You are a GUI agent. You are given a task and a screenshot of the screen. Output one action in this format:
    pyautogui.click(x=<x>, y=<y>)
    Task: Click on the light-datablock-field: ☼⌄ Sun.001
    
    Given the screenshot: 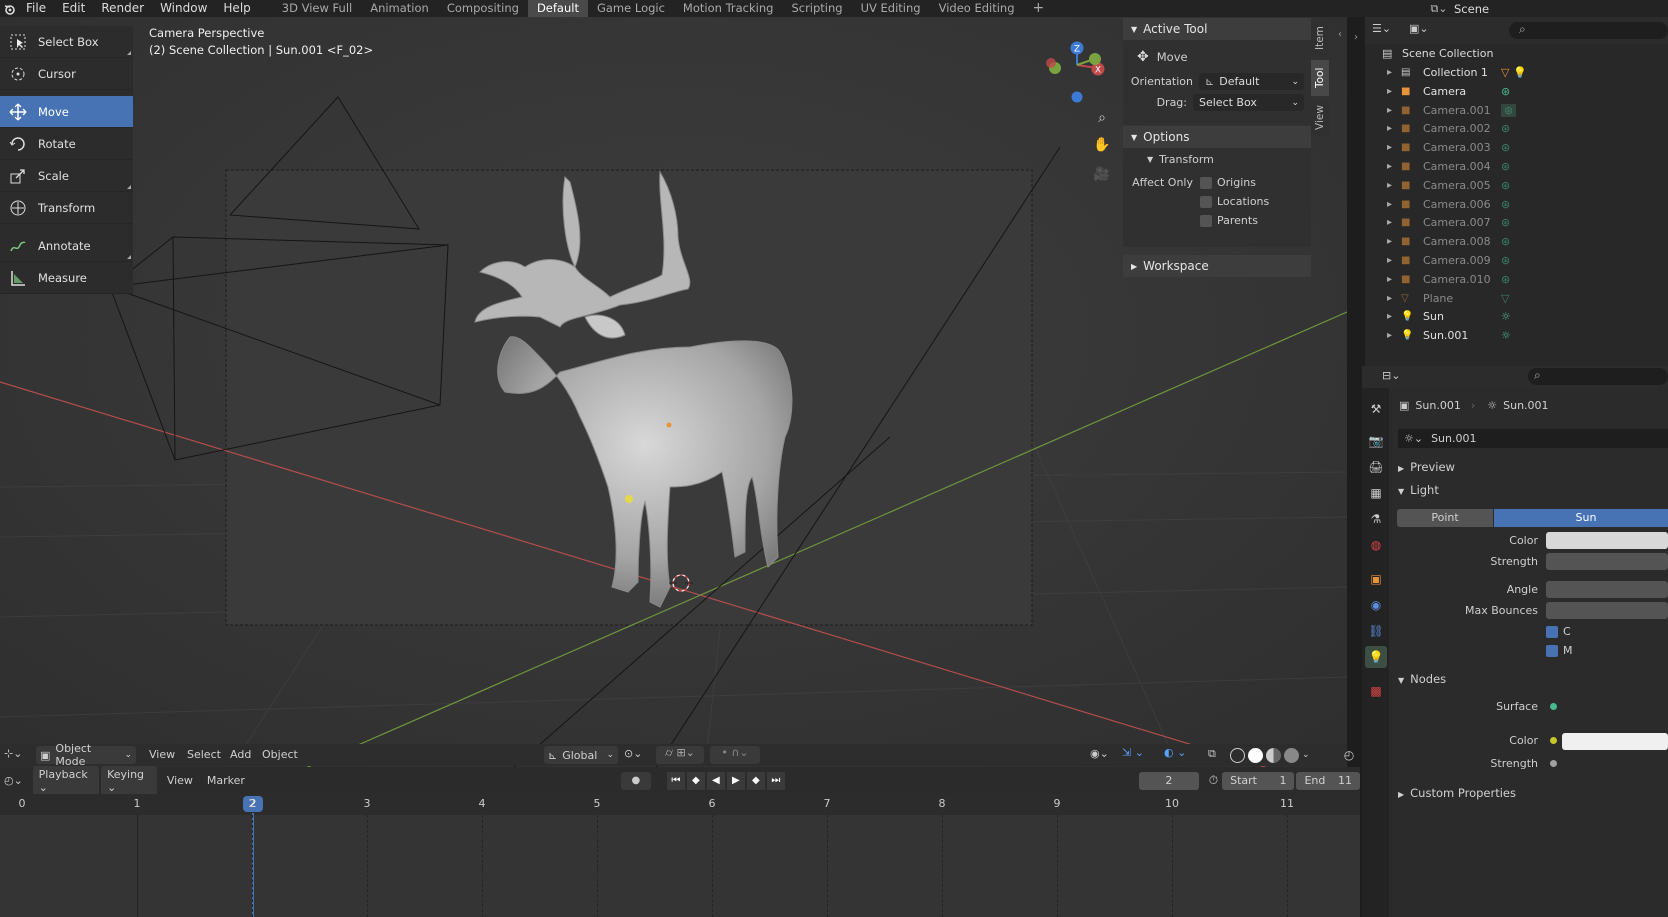 What is the action you would take?
    pyautogui.click(x=1533, y=438)
    